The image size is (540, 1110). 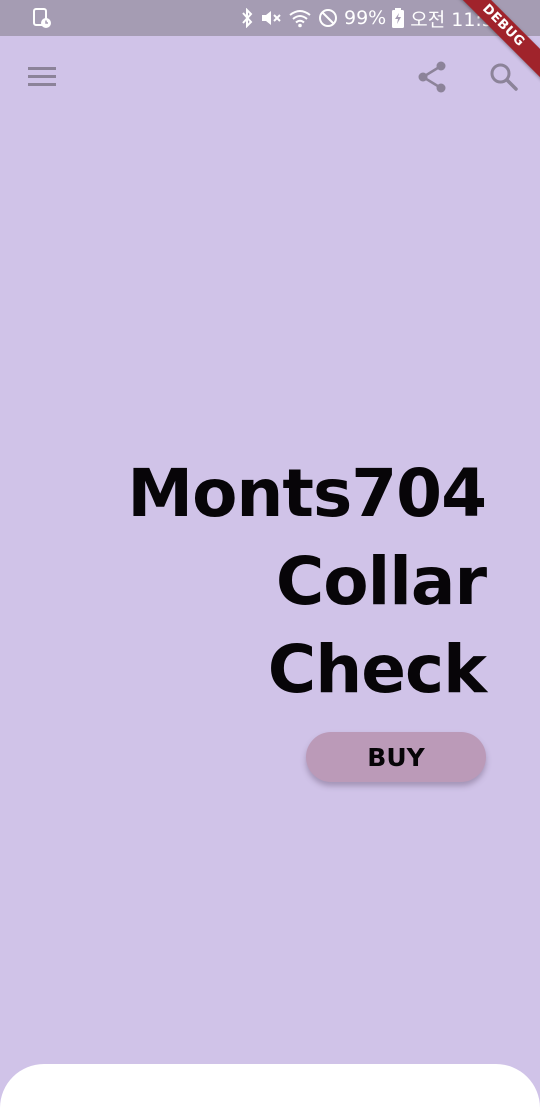 What do you see at coordinates (365, 18) in the screenshot?
I see `battery-percent: 99%` at bounding box center [365, 18].